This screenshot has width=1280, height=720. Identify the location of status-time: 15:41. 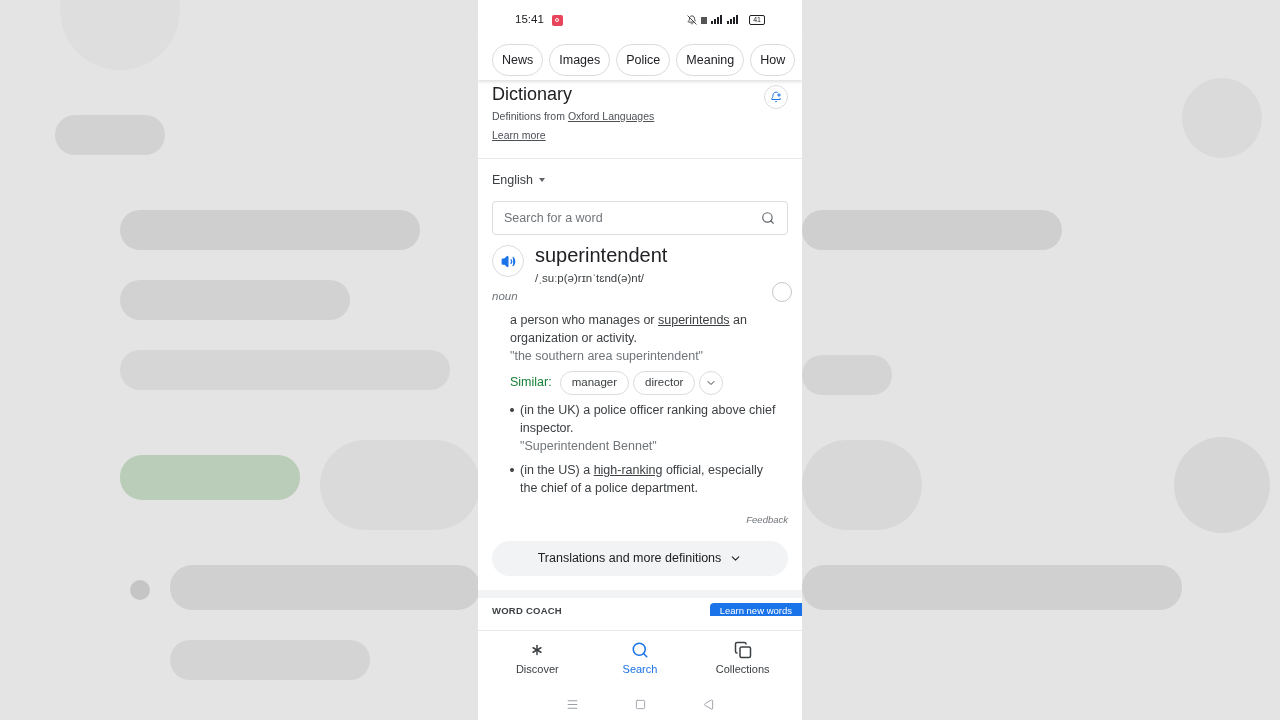
(529, 20).